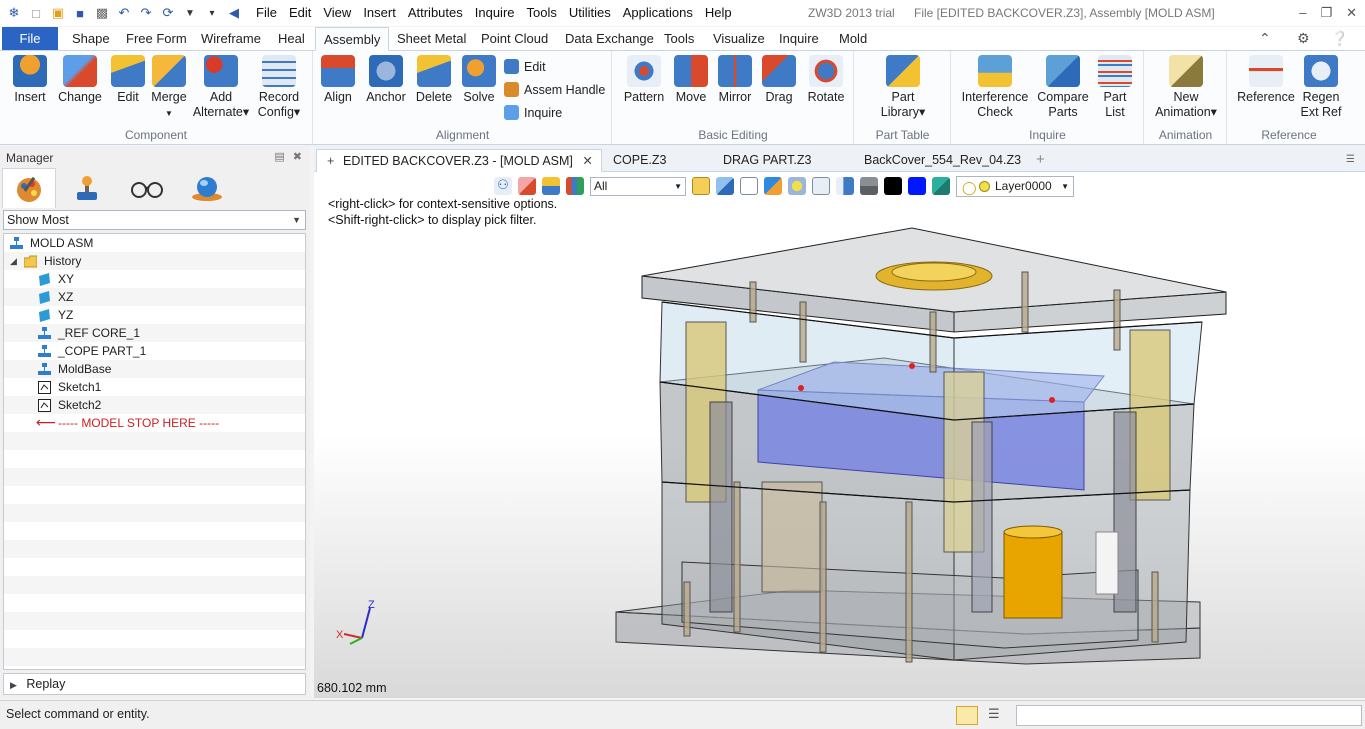 Image resolution: width=1365 pixels, height=729 pixels. Describe the element at coordinates (644, 80) in the screenshot. I see `pattern-button: Pattern` at that location.